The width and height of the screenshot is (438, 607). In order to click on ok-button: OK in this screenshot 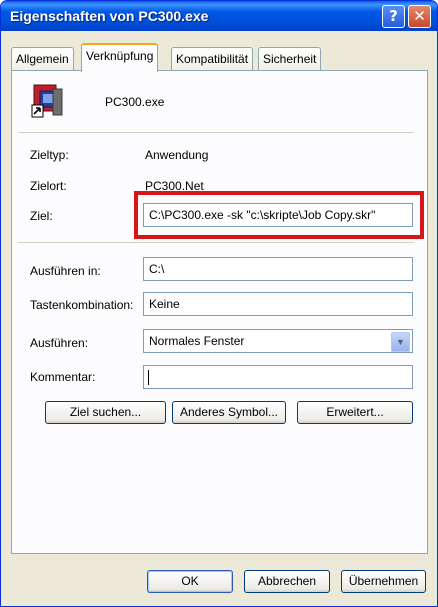, I will do `click(190, 581)`.